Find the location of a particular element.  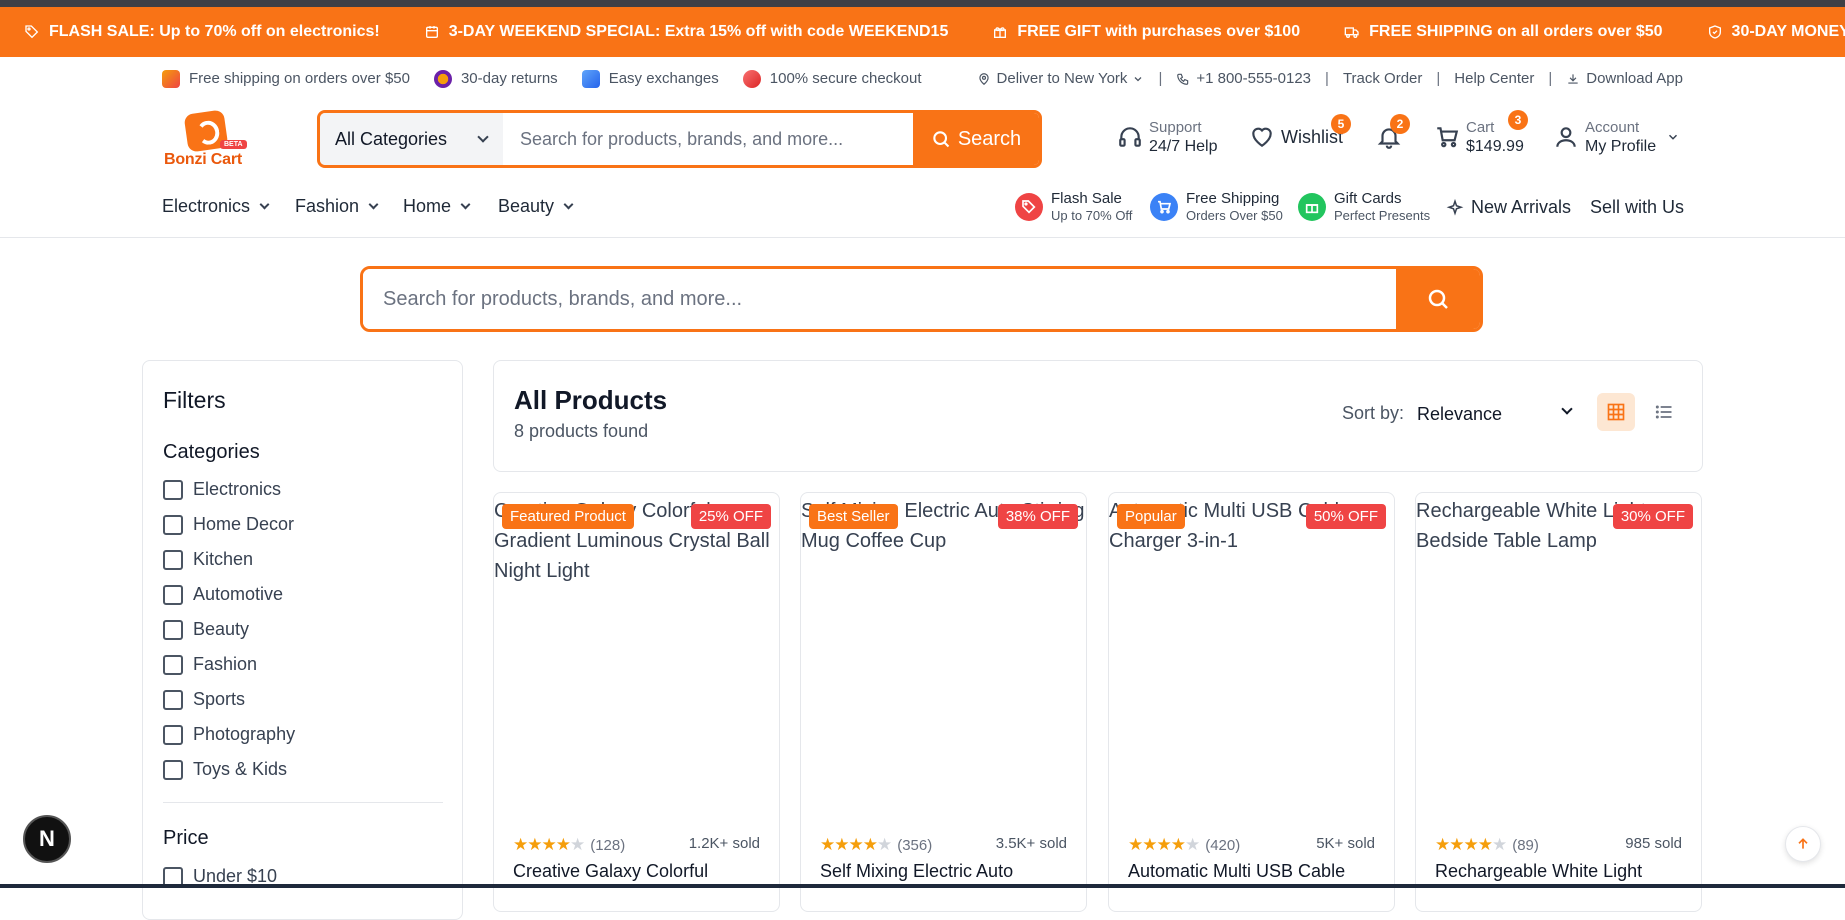

headset-icon is located at coordinates (1130, 137).